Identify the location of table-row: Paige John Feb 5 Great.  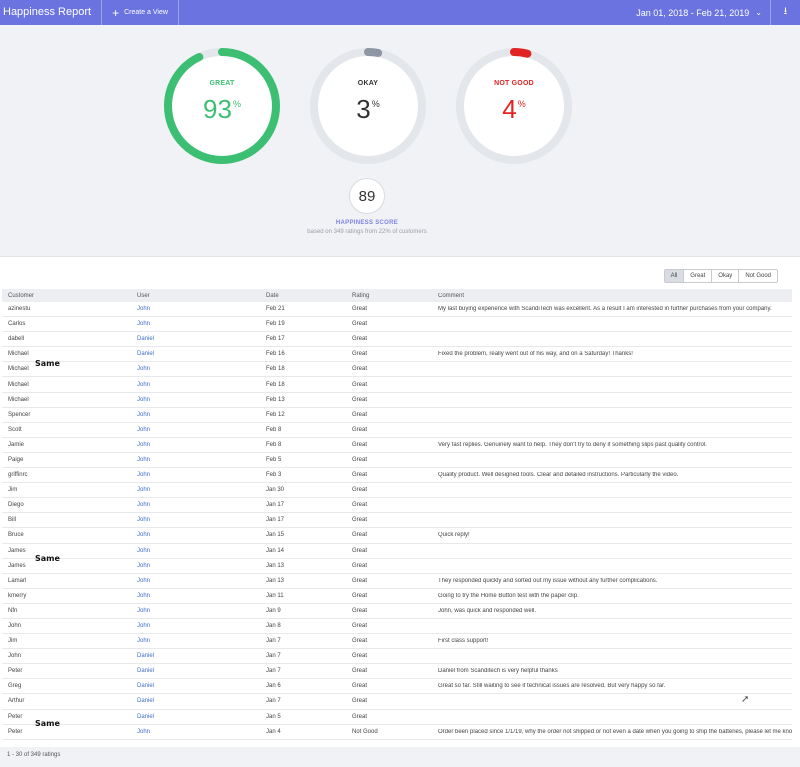
(397, 461).